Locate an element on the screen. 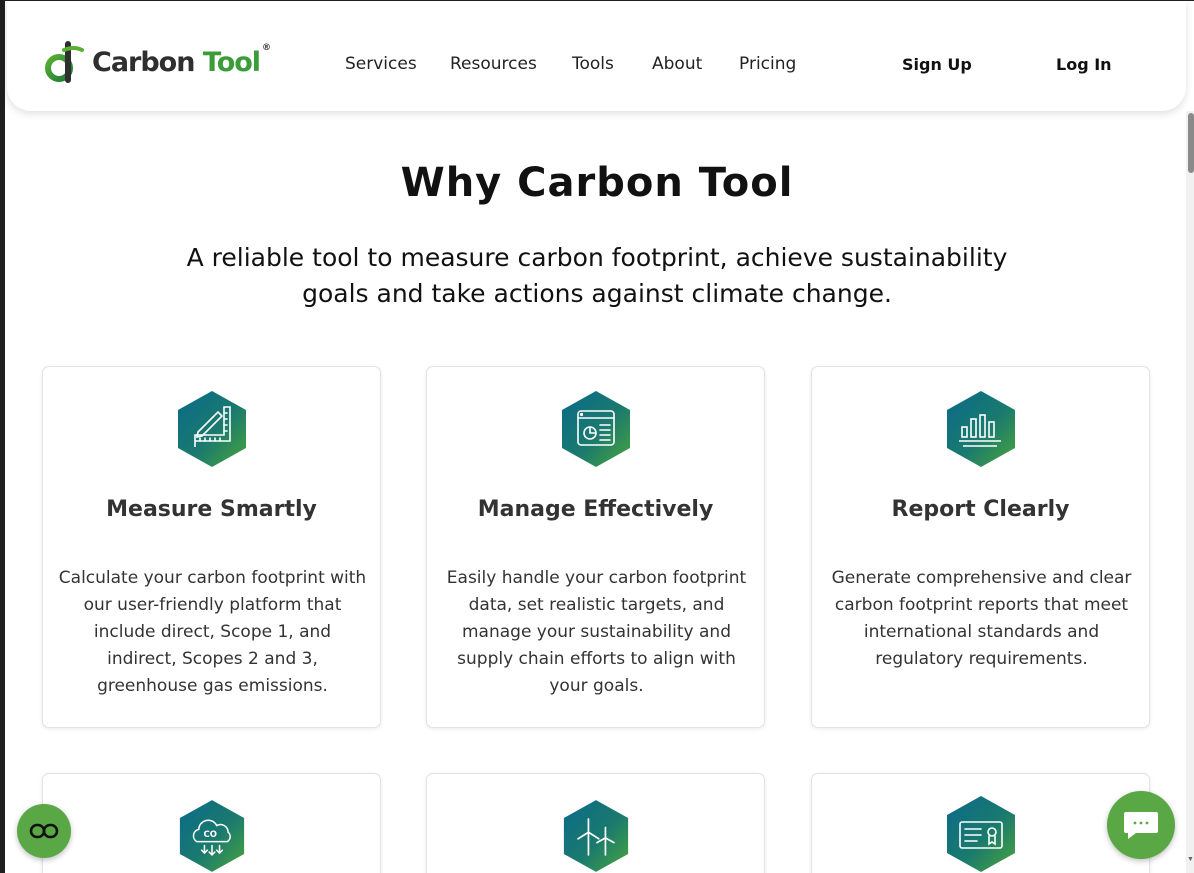 This screenshot has width=1194, height=873. brand-name-part2: Tool is located at coordinates (231, 62).